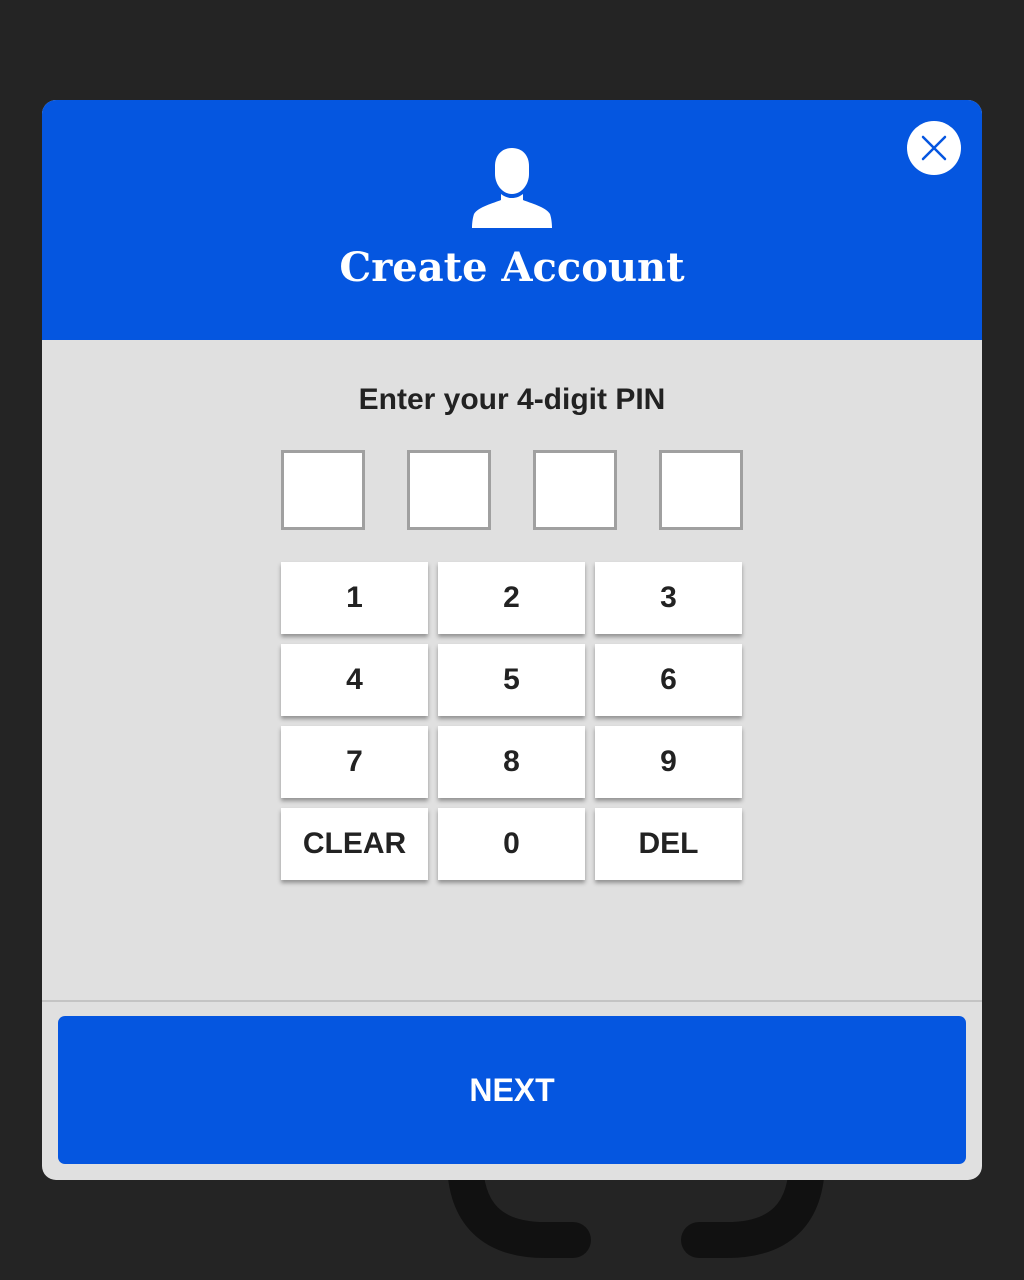 The image size is (1024, 1280). I want to click on key-clear: CLEAR, so click(354, 844).